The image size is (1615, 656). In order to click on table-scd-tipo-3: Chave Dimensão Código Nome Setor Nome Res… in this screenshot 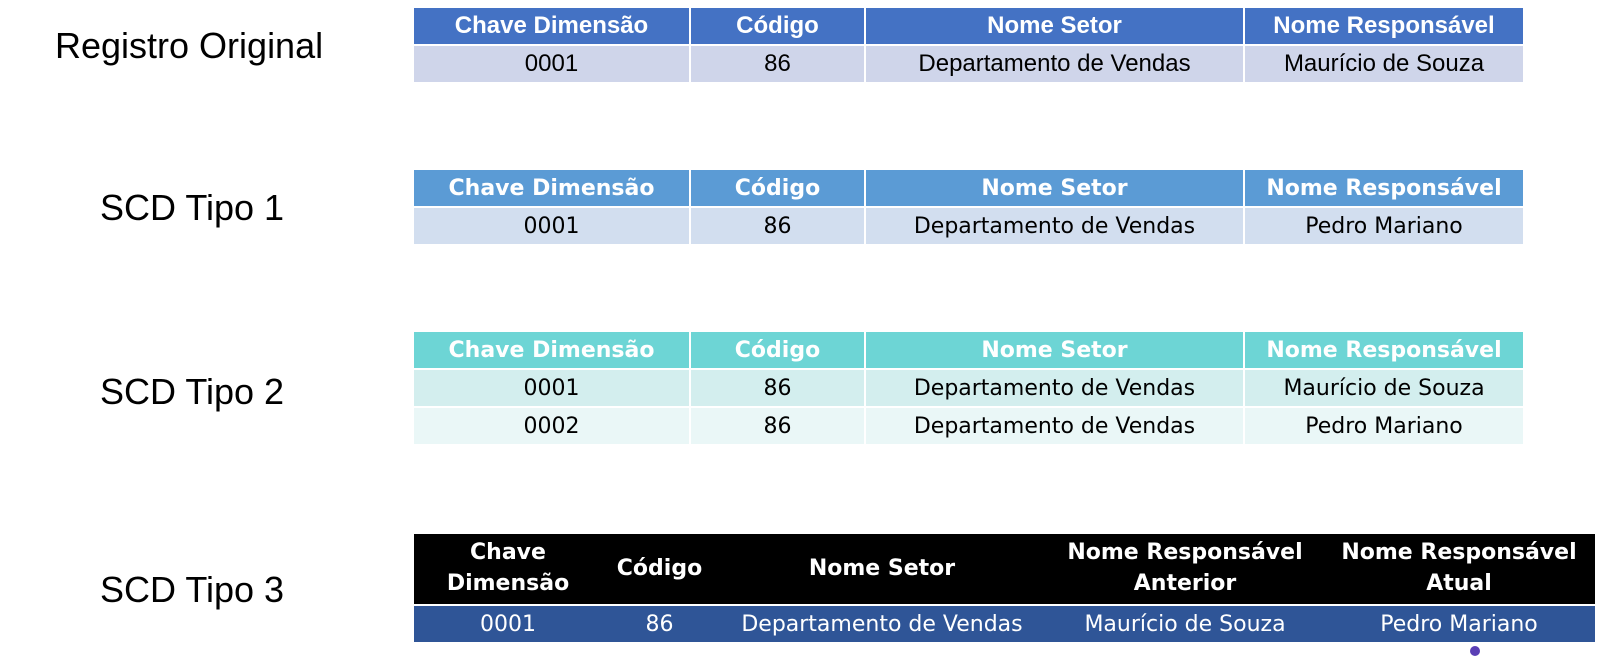, I will do `click(1004, 588)`.